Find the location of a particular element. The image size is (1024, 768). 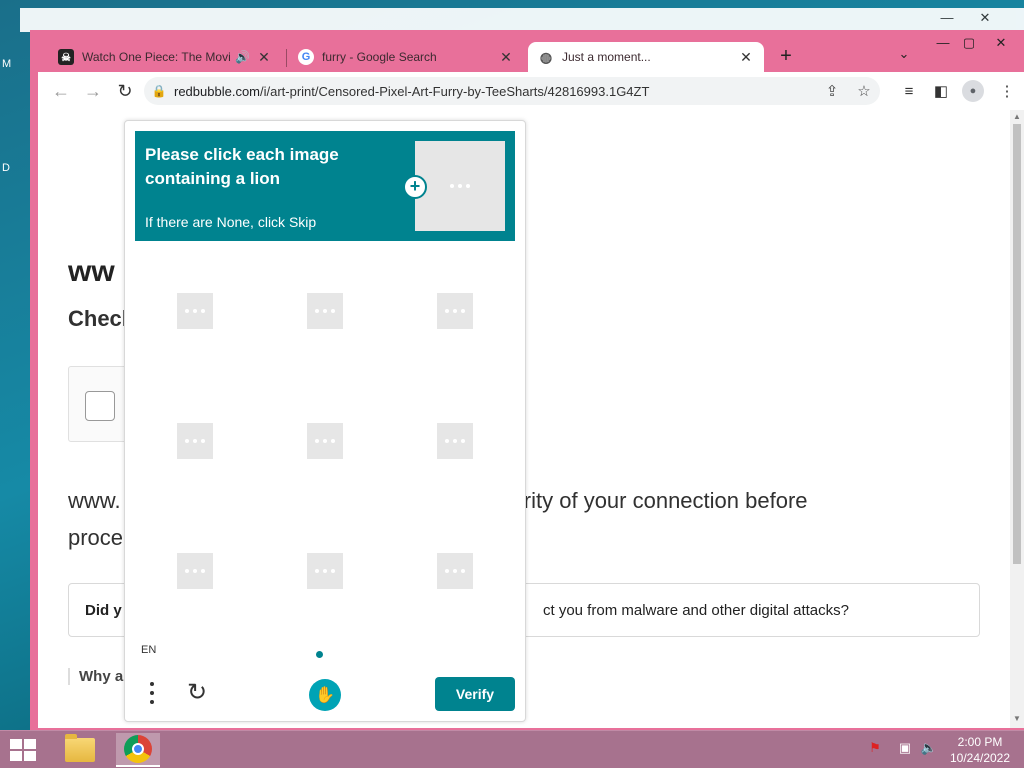

close-icon: ✕ is located at coordinates (985, 19).